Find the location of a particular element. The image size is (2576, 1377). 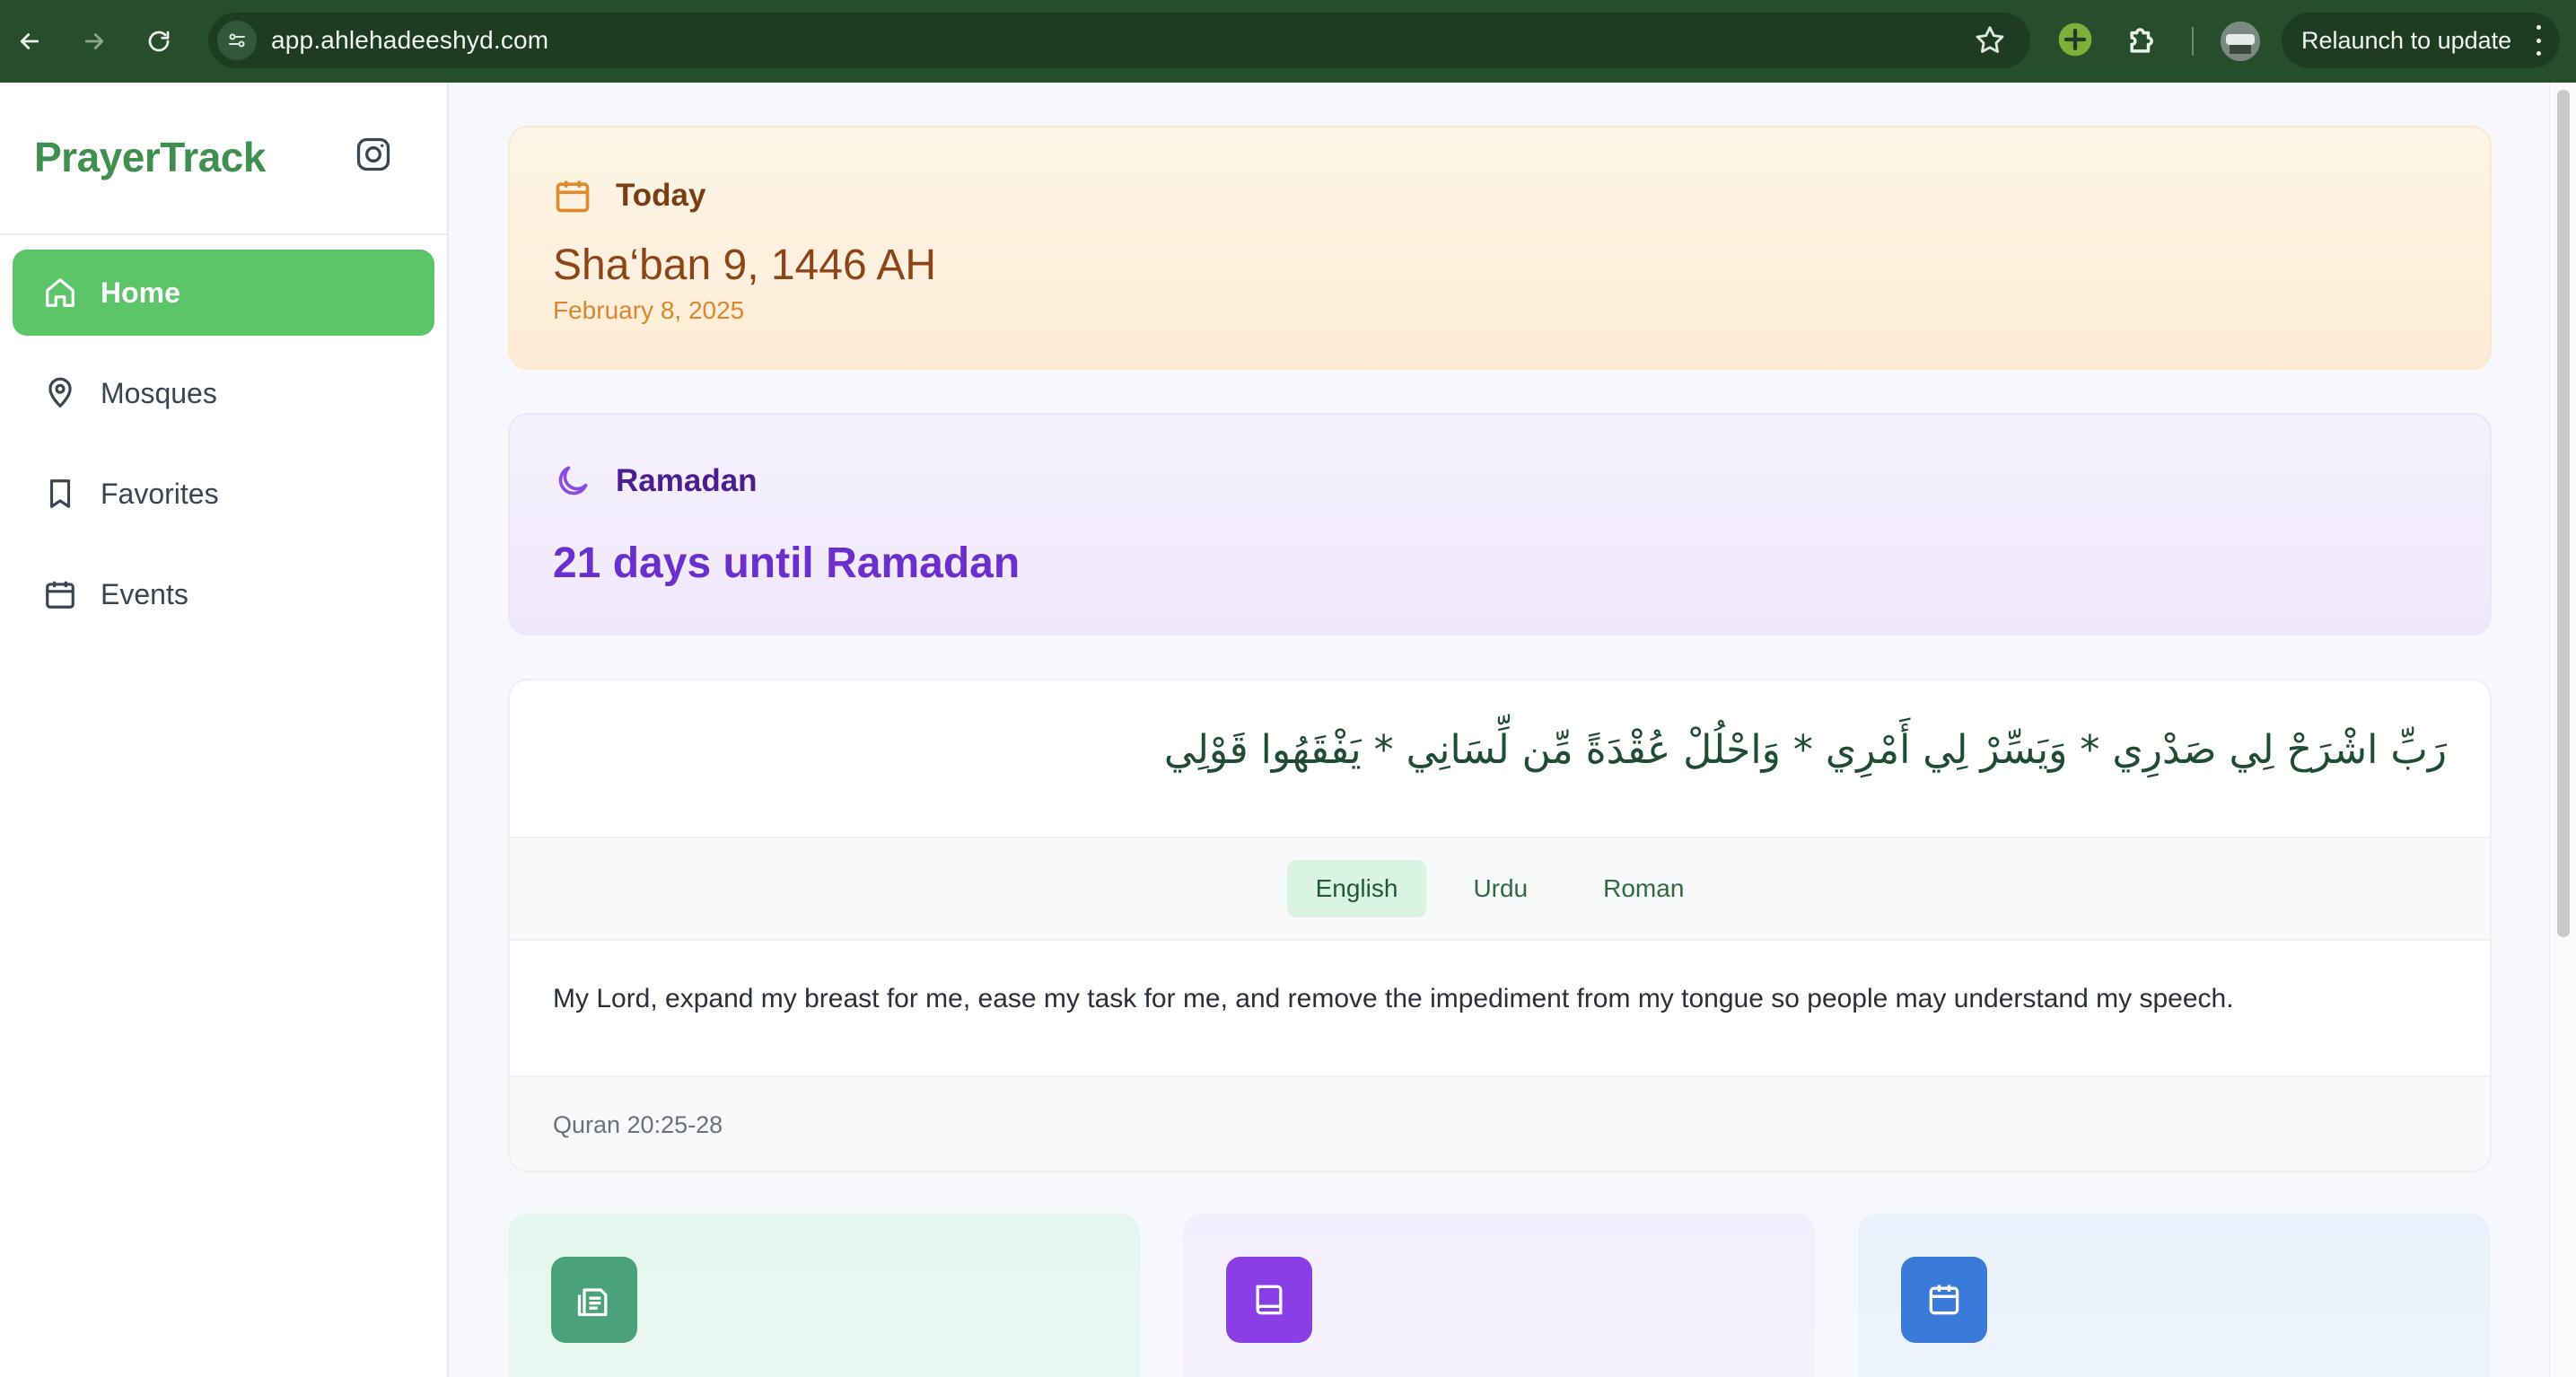

today-header: Today is located at coordinates (629, 195).